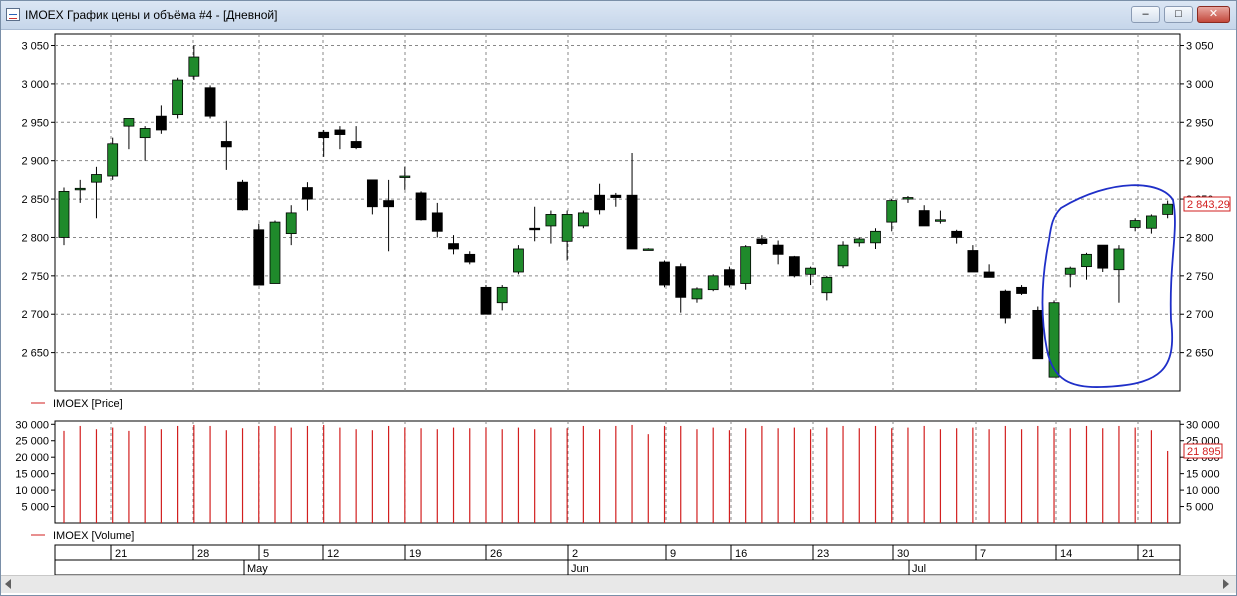 The width and height of the screenshot is (1237, 596). I want to click on scroll-left-arrow-icon, so click(8, 584).